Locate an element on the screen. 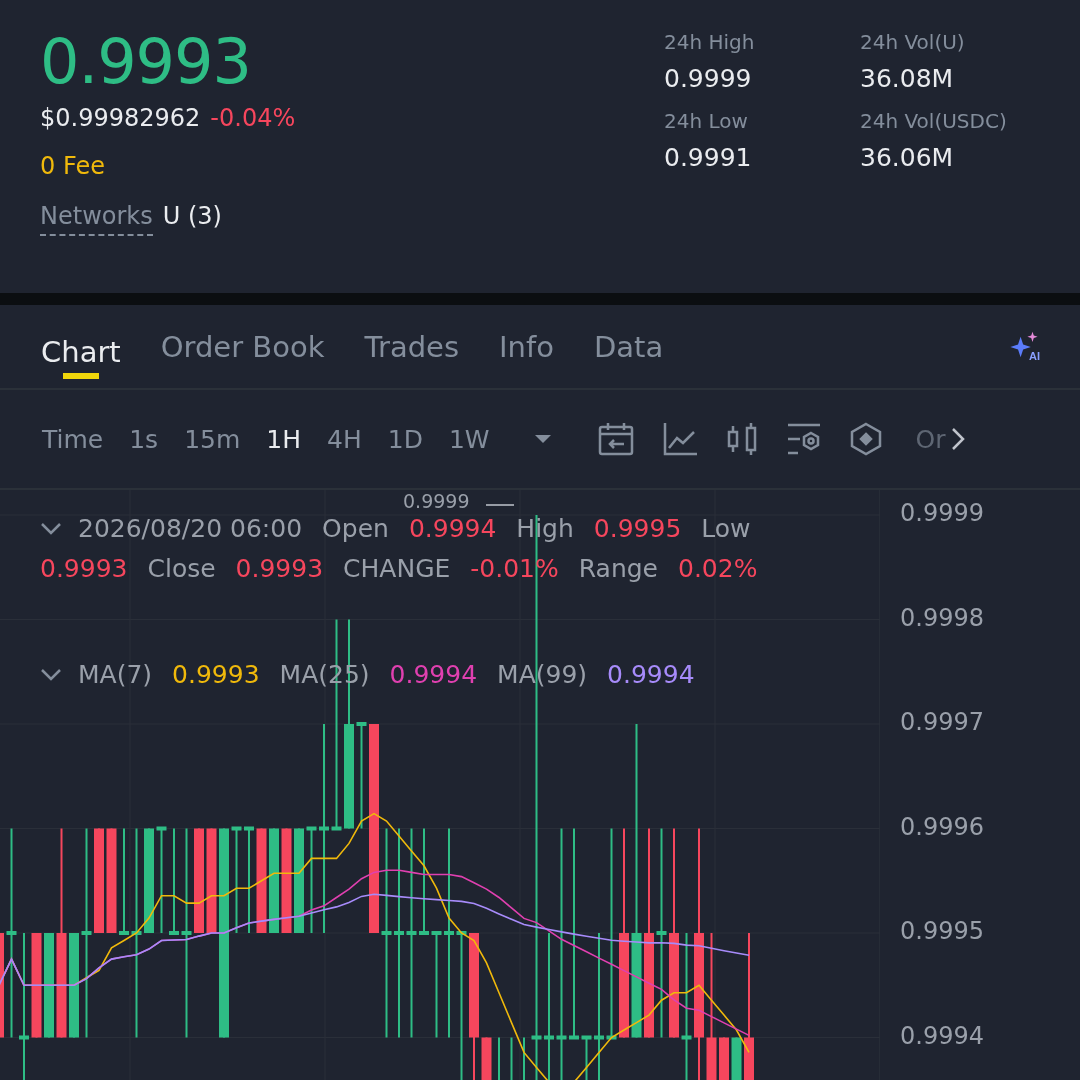 The image size is (1080, 1080). line-chart-icon is located at coordinates (679, 439).